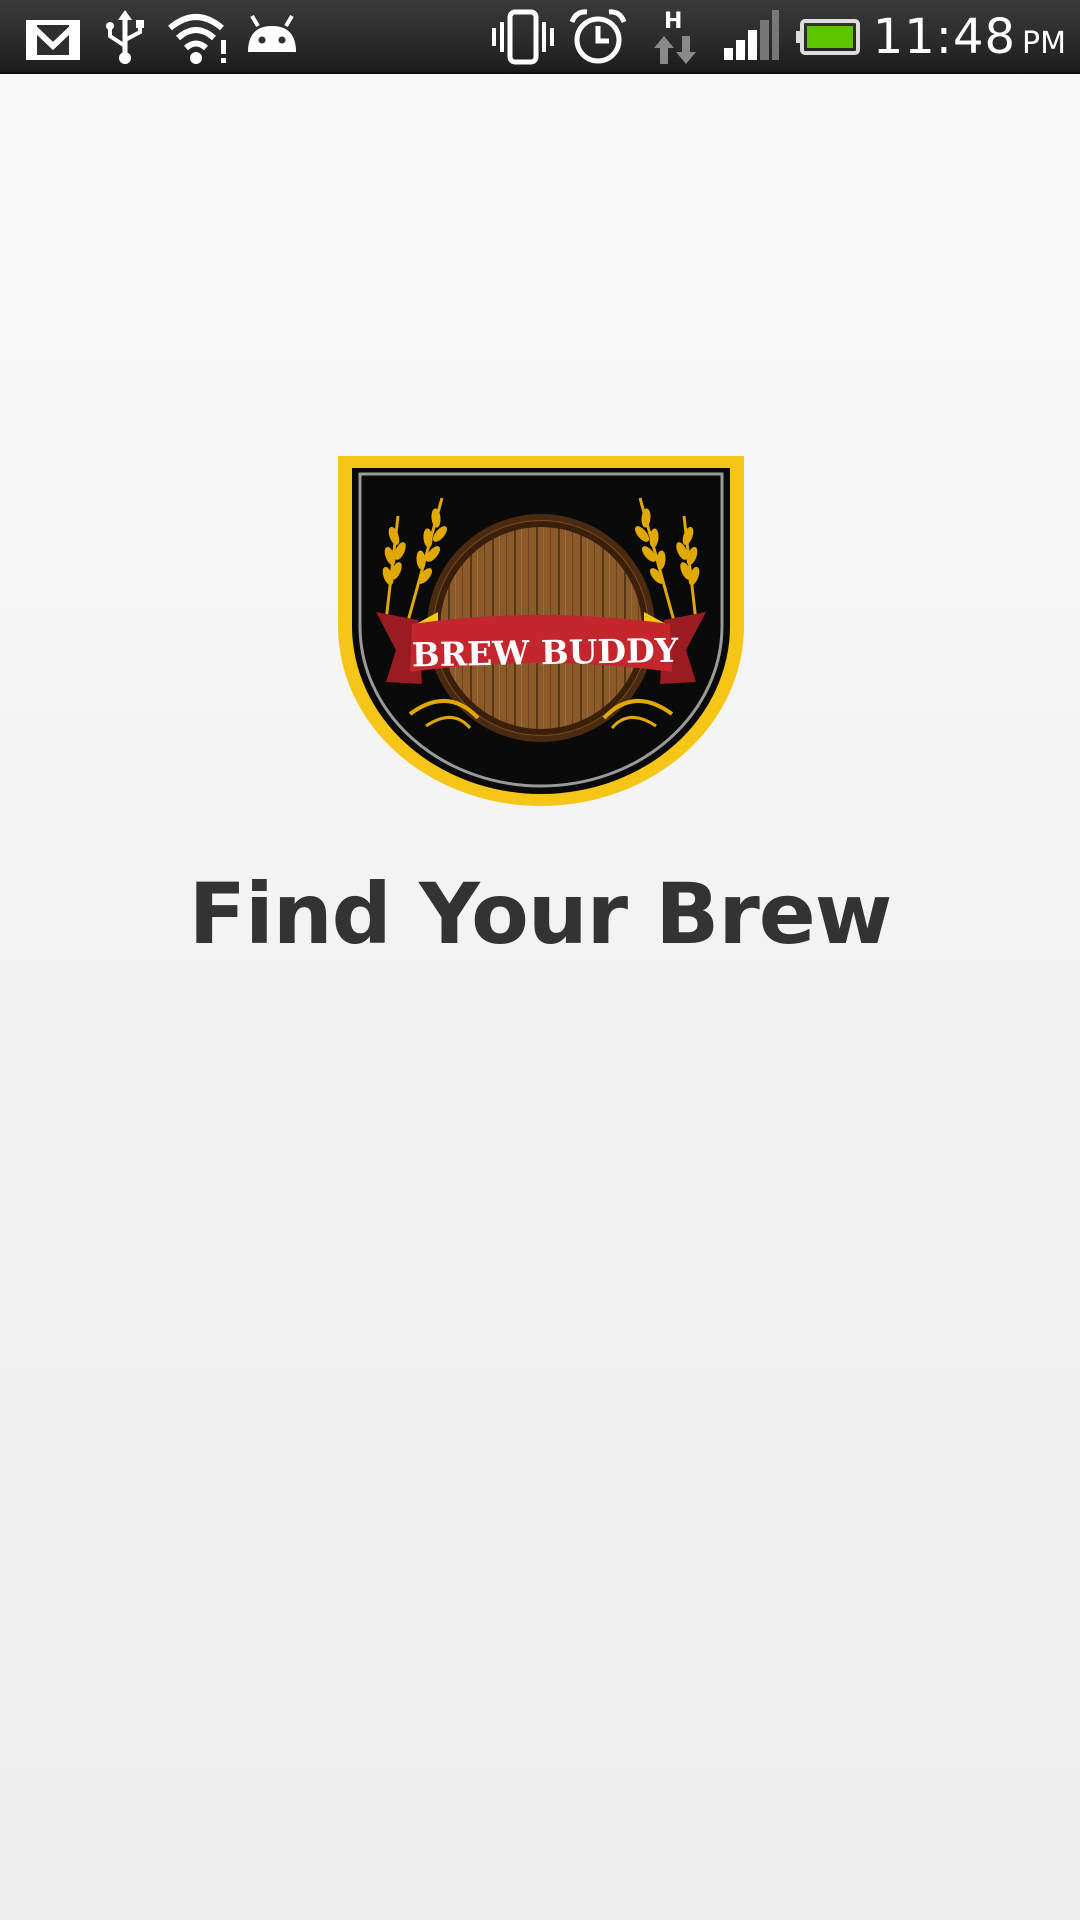 This screenshot has width=1080, height=1920. I want to click on clock: 11:48 PM, so click(969, 37).